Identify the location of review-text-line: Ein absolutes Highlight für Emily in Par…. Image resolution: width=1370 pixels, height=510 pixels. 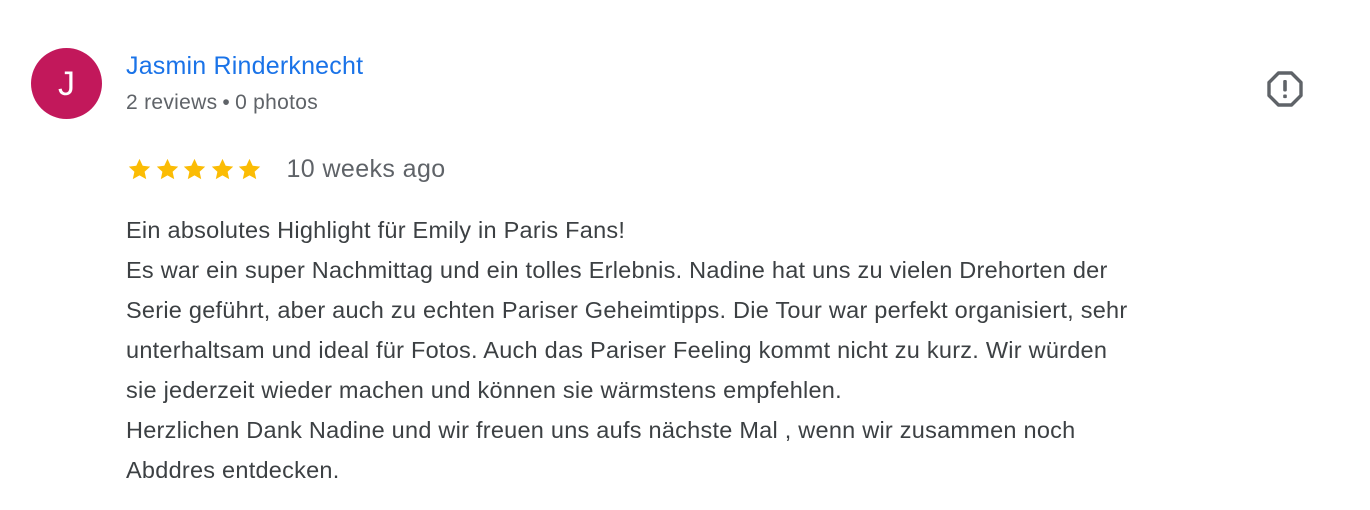
(376, 230).